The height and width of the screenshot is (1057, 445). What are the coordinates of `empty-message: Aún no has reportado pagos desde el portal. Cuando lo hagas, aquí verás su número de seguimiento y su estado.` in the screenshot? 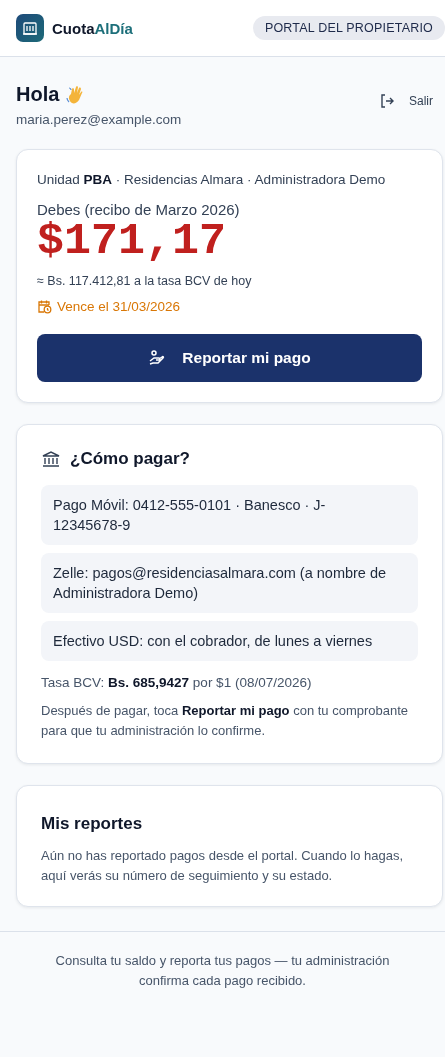 It's located at (223, 866).